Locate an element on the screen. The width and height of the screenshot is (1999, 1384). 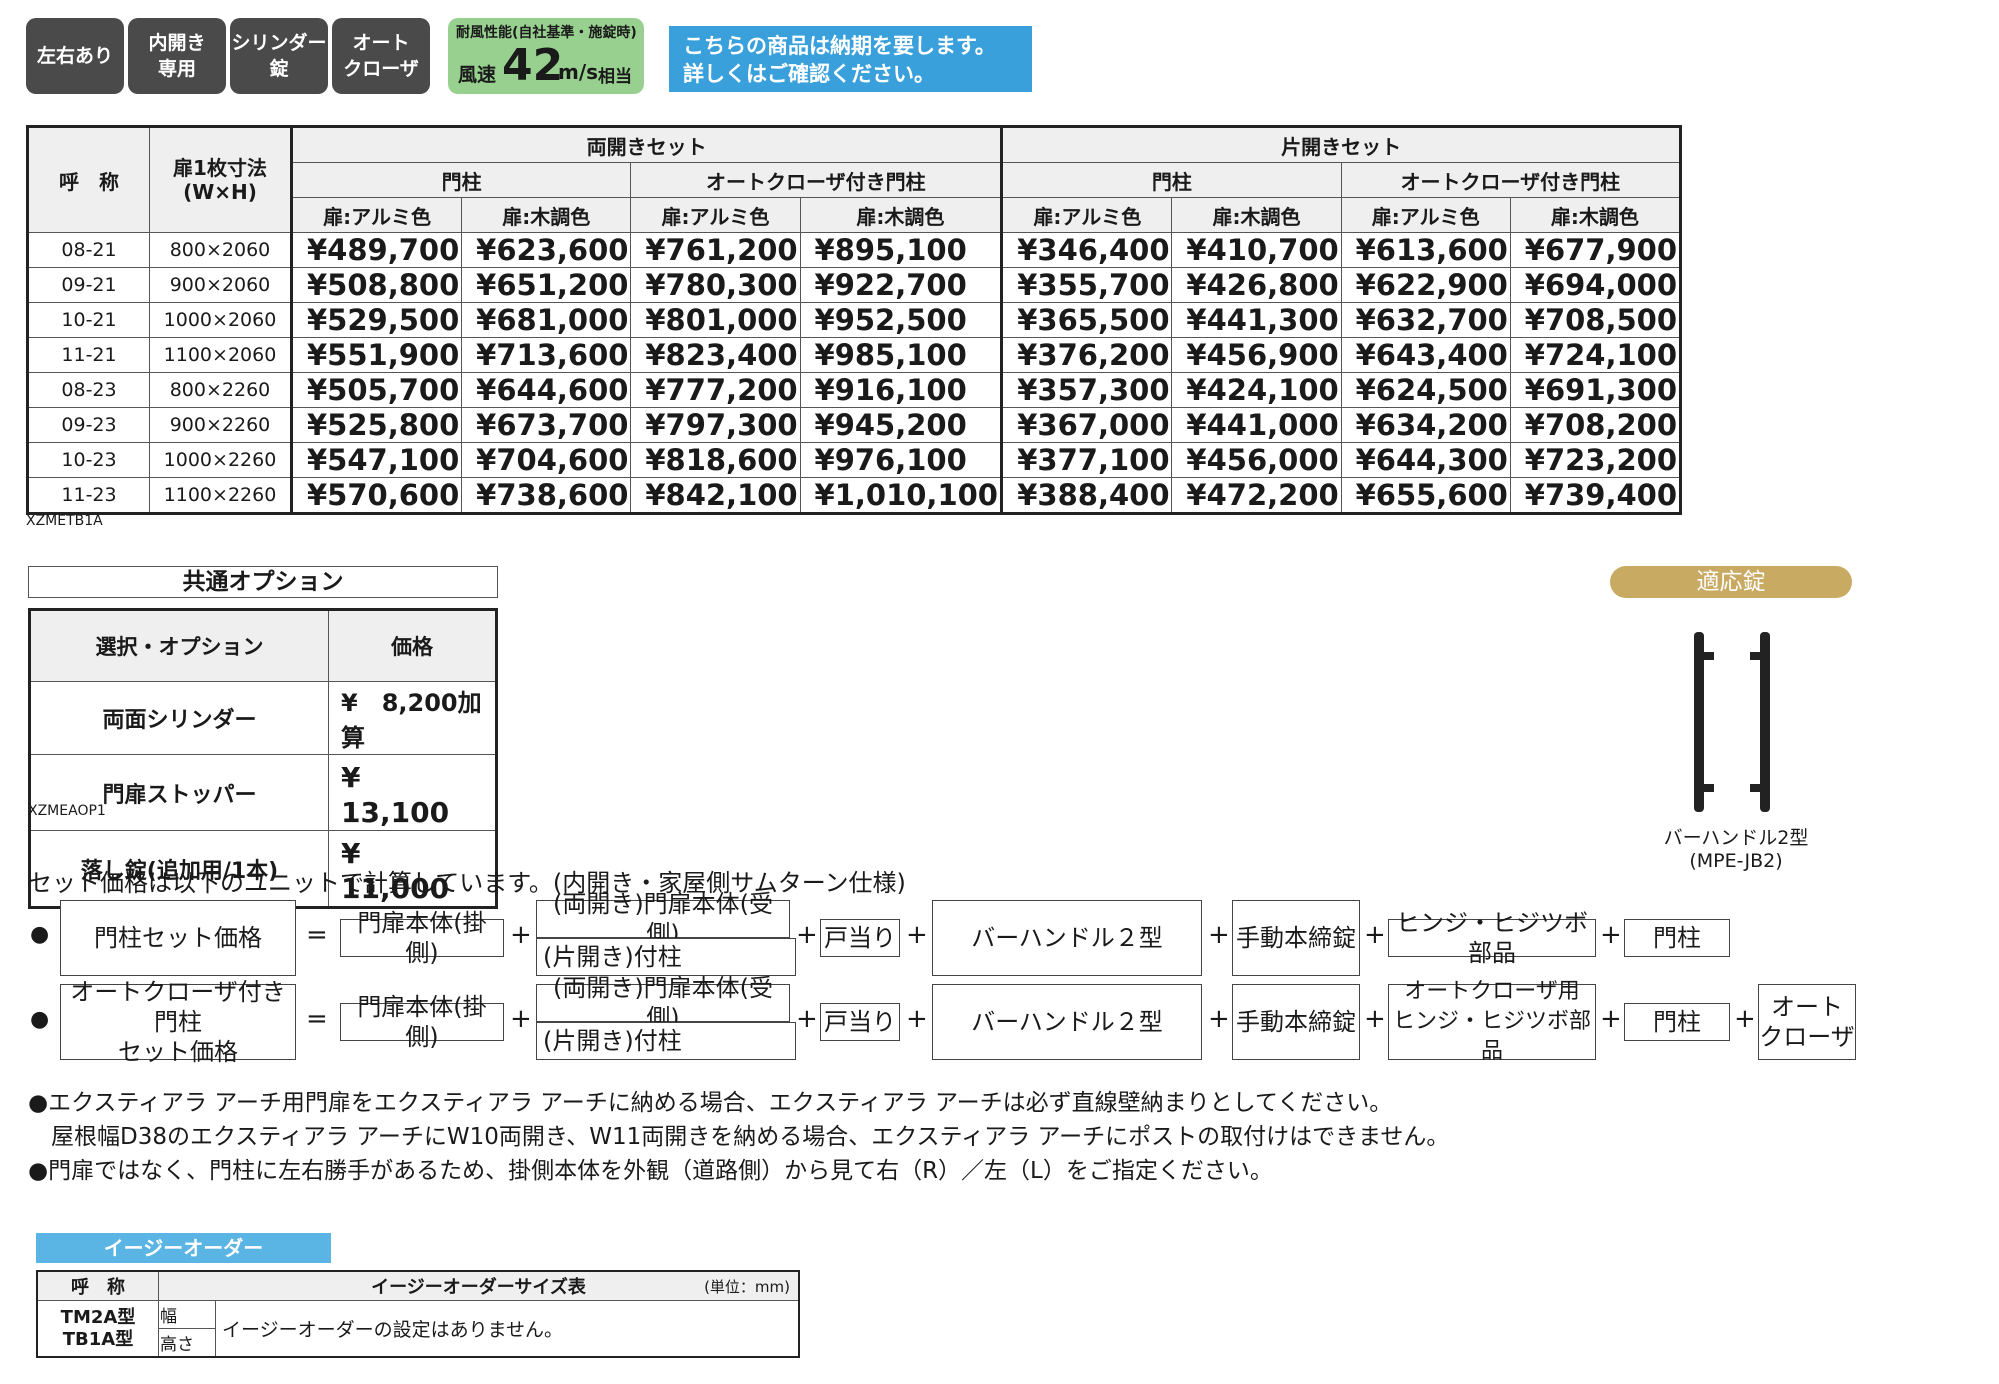
badge-left-right: 左右あり is located at coordinates (75, 56).